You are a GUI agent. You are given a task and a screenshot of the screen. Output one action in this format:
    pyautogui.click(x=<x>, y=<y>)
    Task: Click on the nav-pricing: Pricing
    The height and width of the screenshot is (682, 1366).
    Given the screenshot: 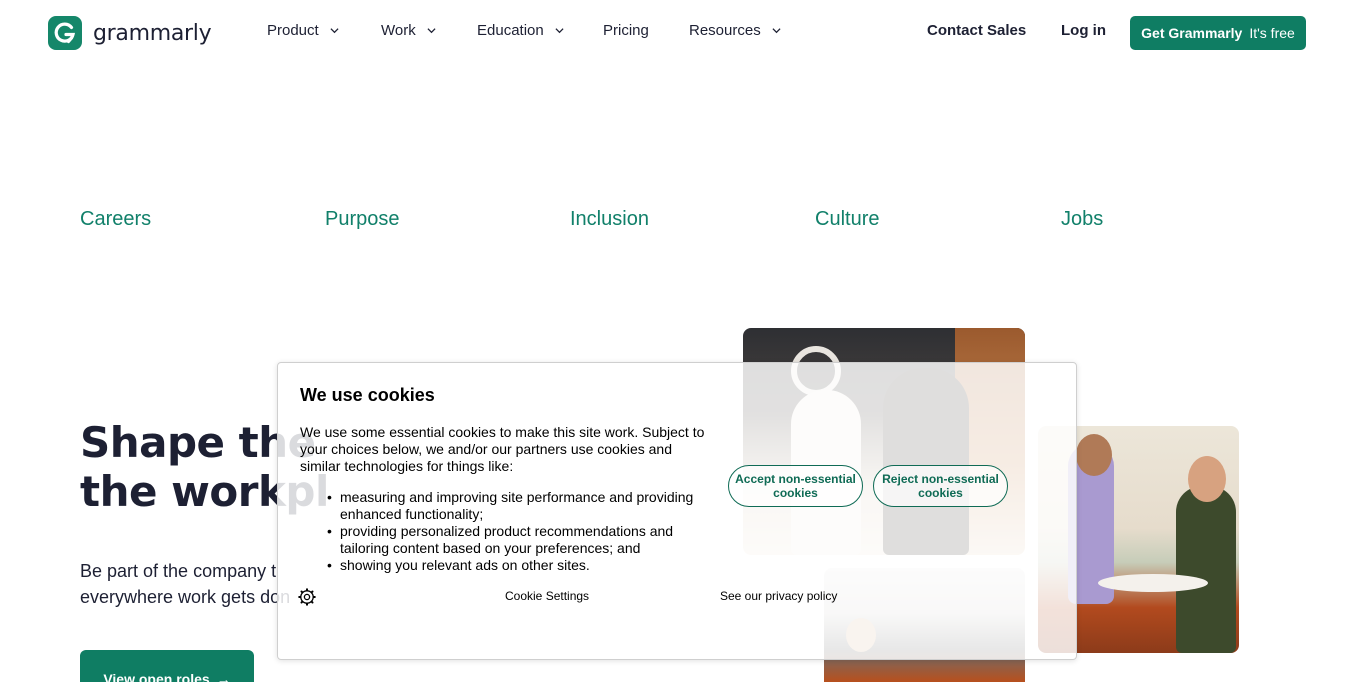 What is the action you would take?
    pyautogui.click(x=626, y=30)
    